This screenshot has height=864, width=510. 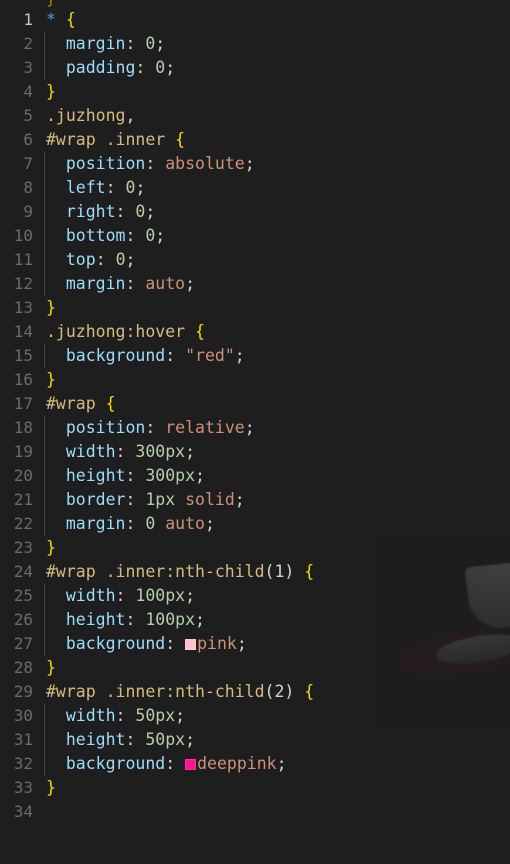 I want to click on code-line: 5 .juzhong,, so click(x=255, y=116).